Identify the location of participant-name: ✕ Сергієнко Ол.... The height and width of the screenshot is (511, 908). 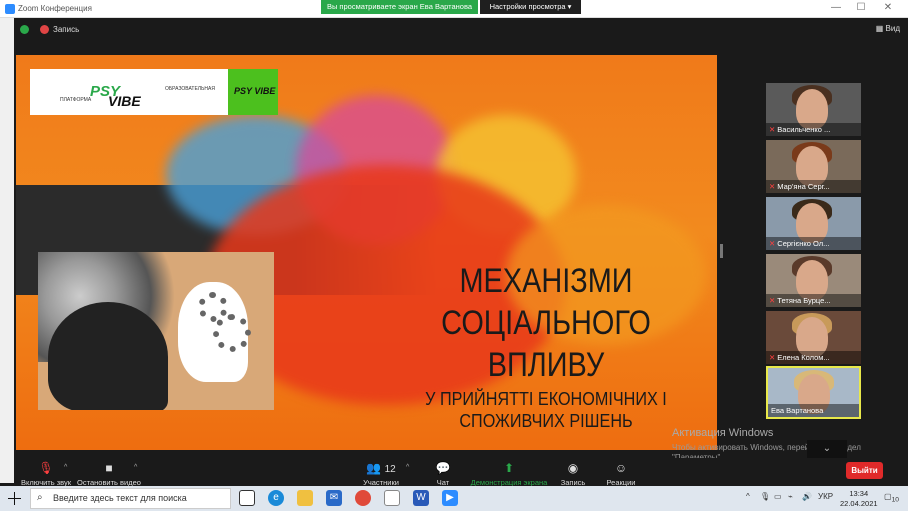
(813, 243).